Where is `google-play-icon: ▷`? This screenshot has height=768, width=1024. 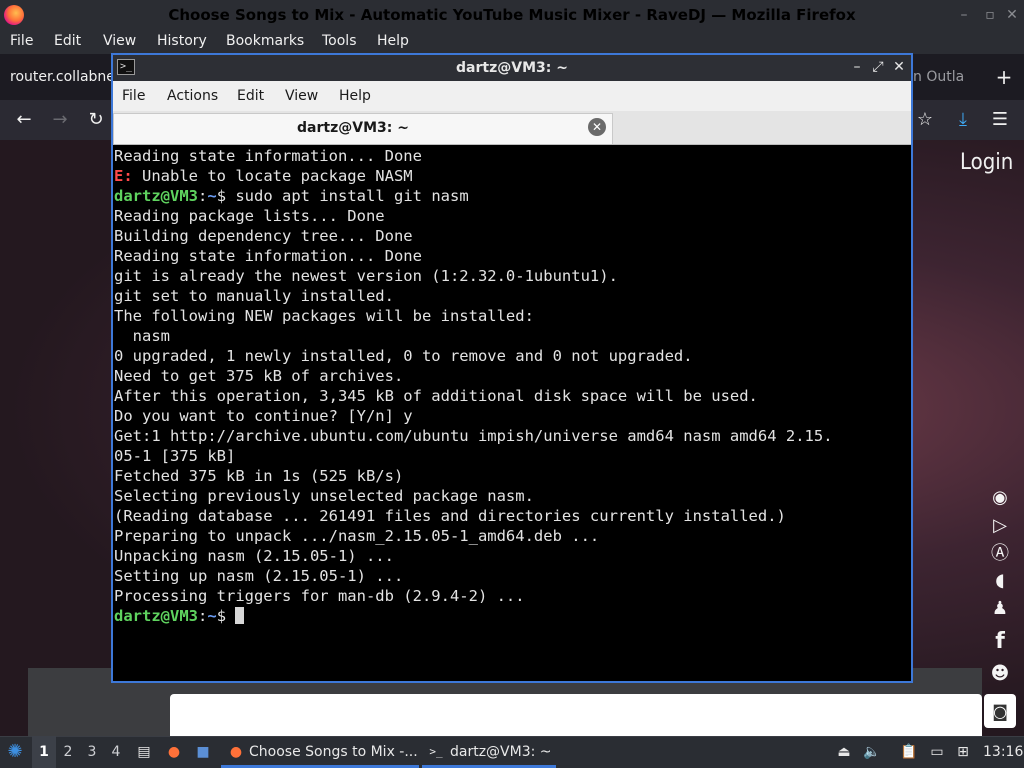 google-play-icon: ▷ is located at coordinates (1000, 526).